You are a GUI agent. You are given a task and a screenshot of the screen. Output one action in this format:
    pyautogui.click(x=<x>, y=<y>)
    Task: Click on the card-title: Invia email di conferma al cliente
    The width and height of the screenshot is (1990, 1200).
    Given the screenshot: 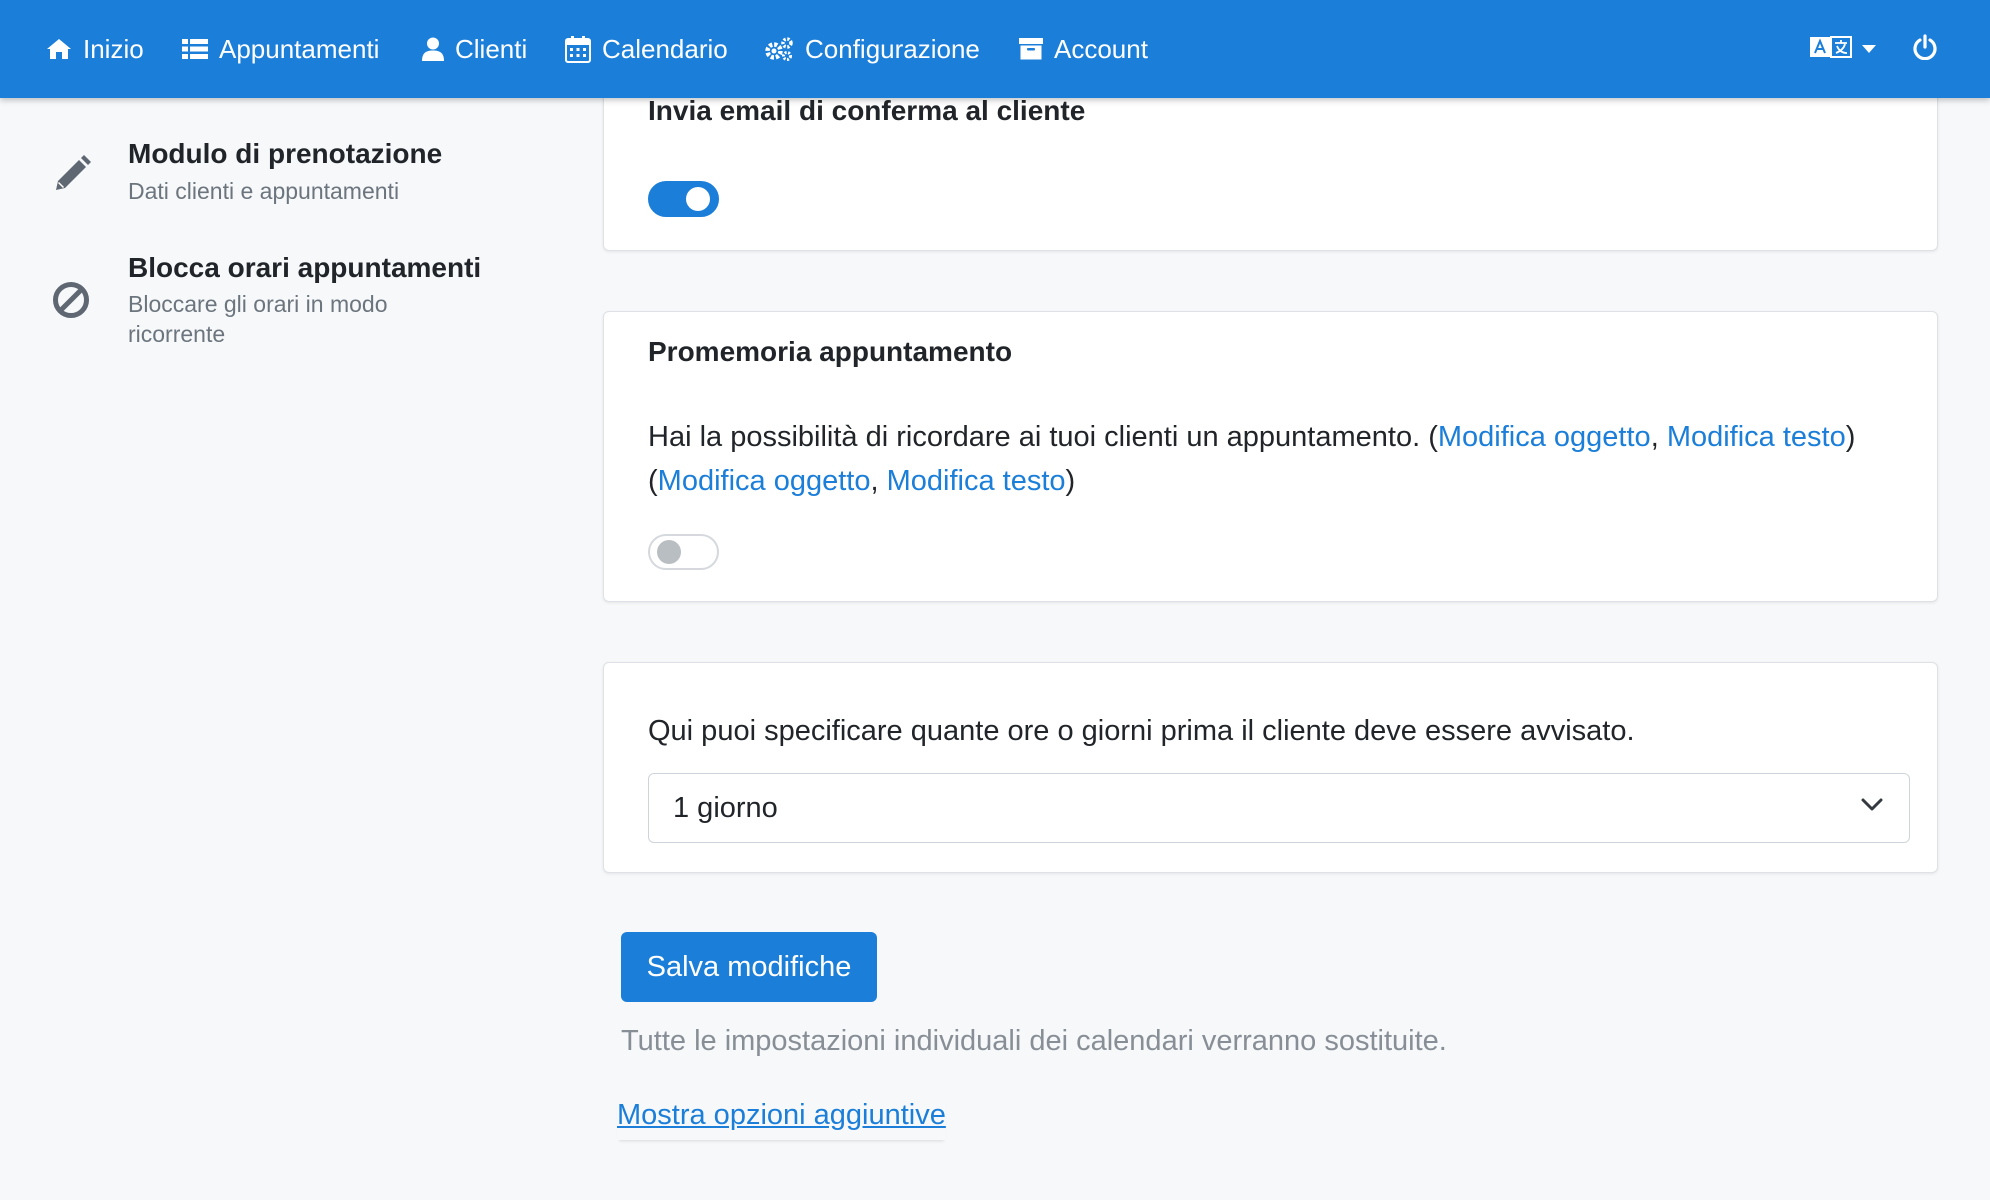 What is the action you would take?
    pyautogui.click(x=867, y=110)
    